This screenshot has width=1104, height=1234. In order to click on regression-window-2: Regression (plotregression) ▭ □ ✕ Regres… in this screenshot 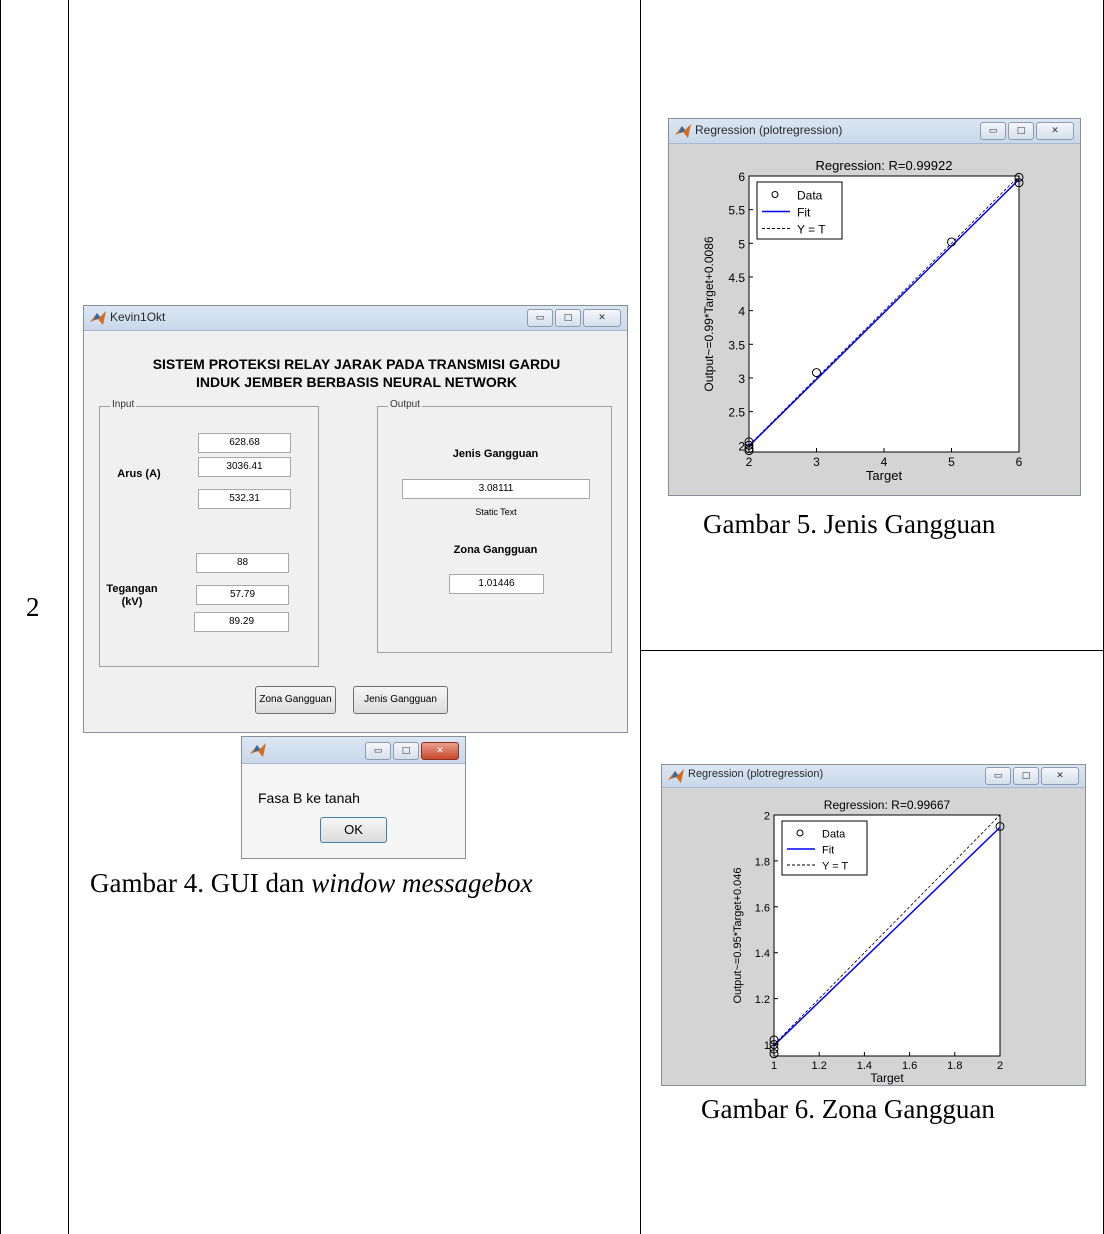, I will do `click(873, 925)`.